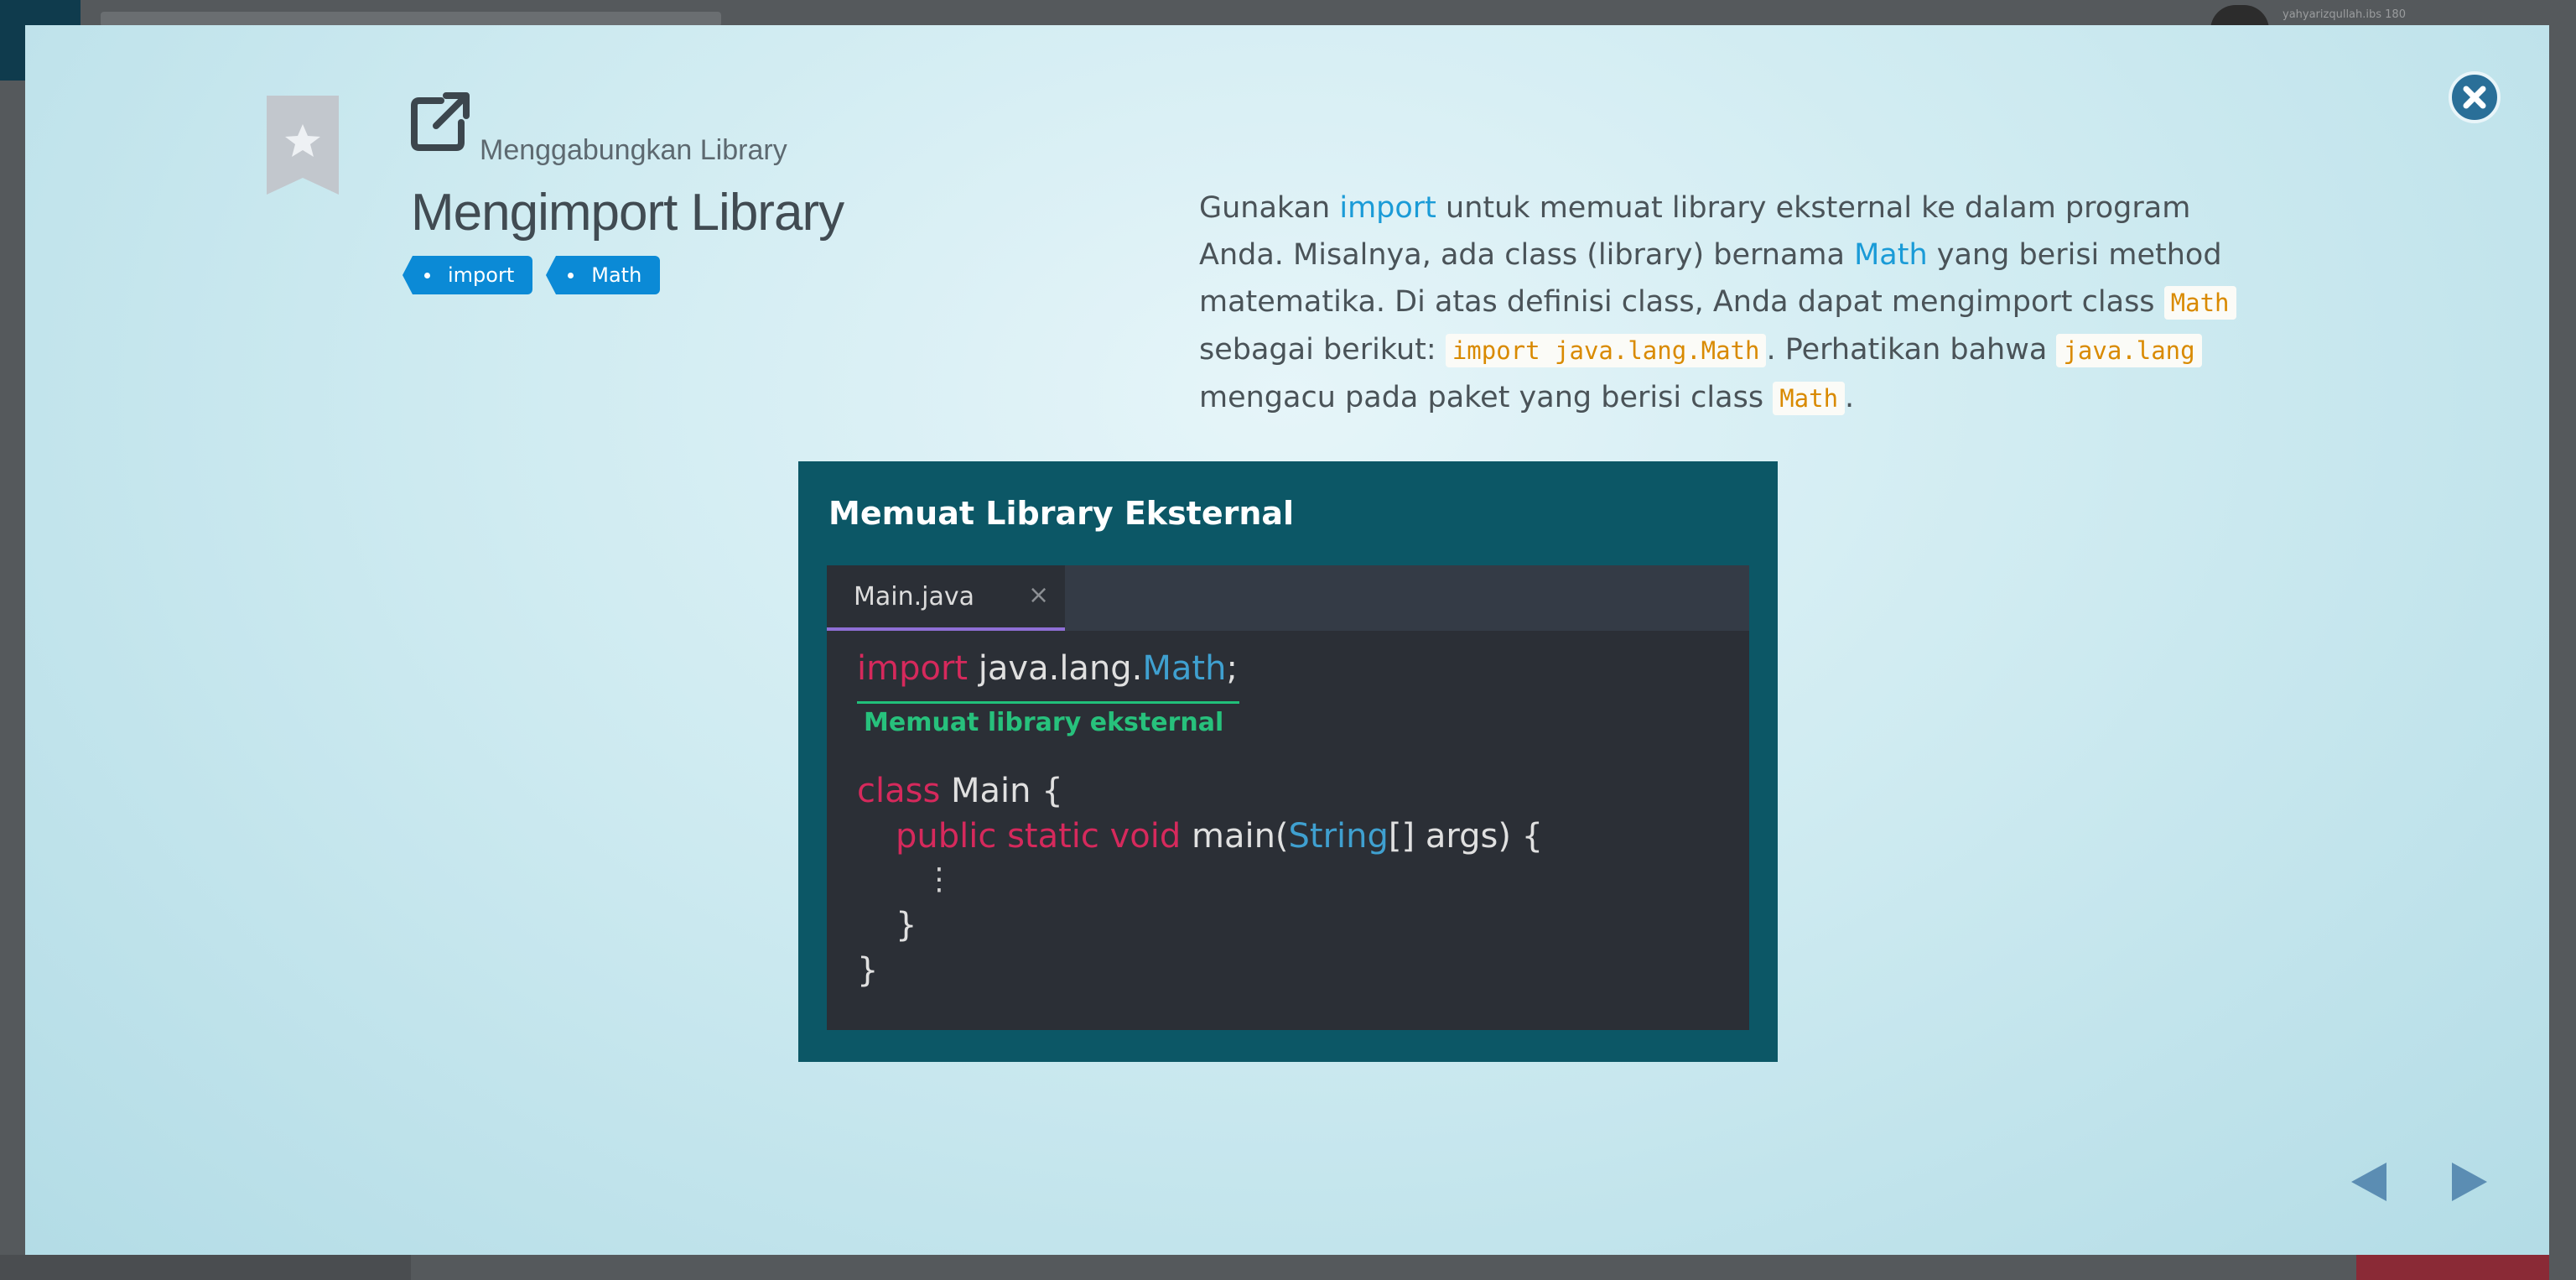 The image size is (2576, 1280). Describe the element at coordinates (633, 150) in the screenshot. I see `breadcrumb: Menggabungkan Library` at that location.